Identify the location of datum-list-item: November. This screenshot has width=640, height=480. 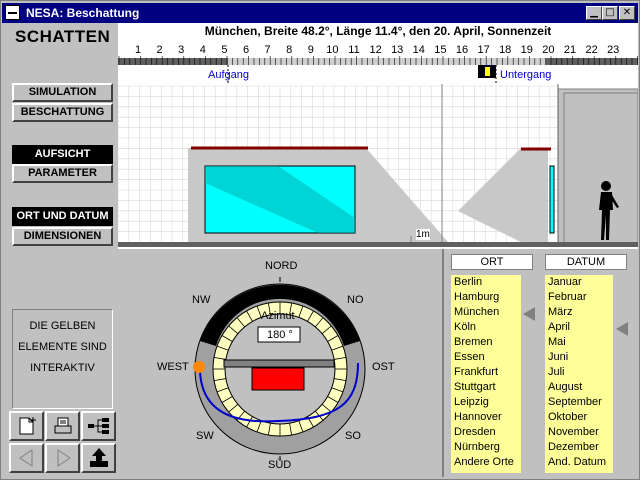
(579, 432).